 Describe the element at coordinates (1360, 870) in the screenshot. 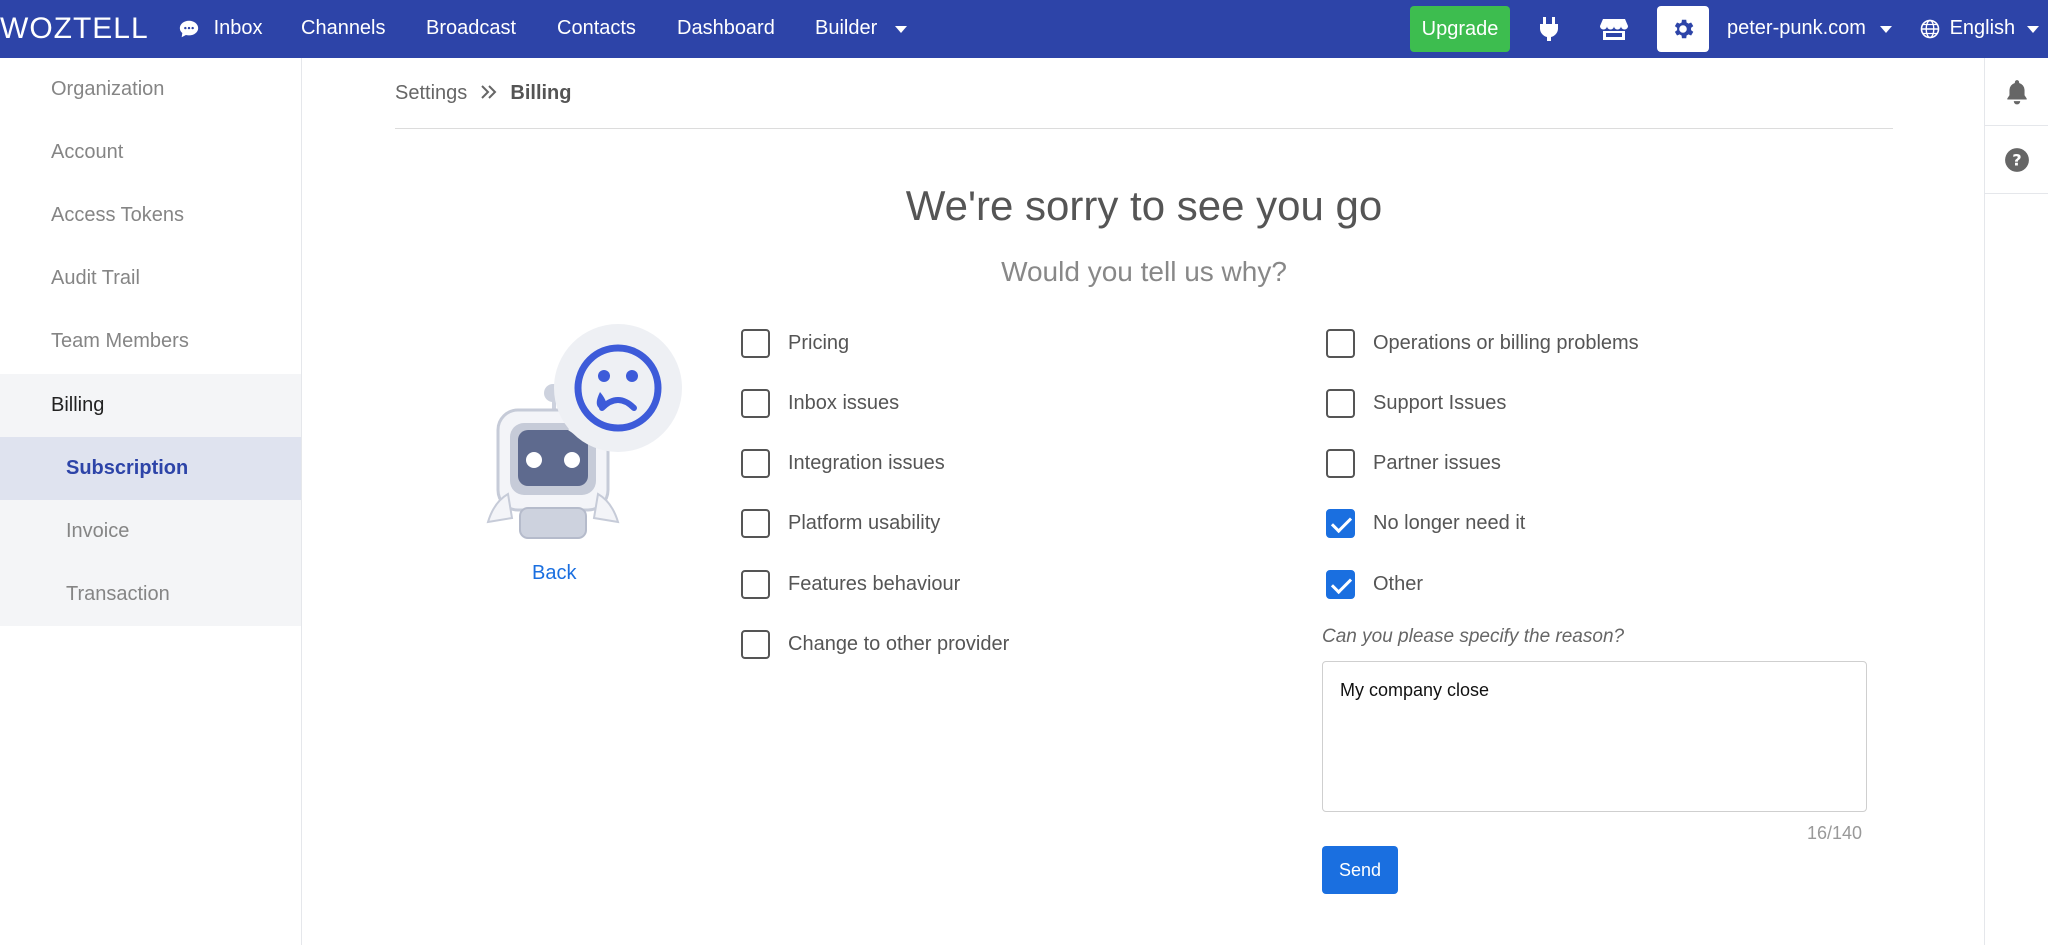

I see `send-button: Send` at that location.